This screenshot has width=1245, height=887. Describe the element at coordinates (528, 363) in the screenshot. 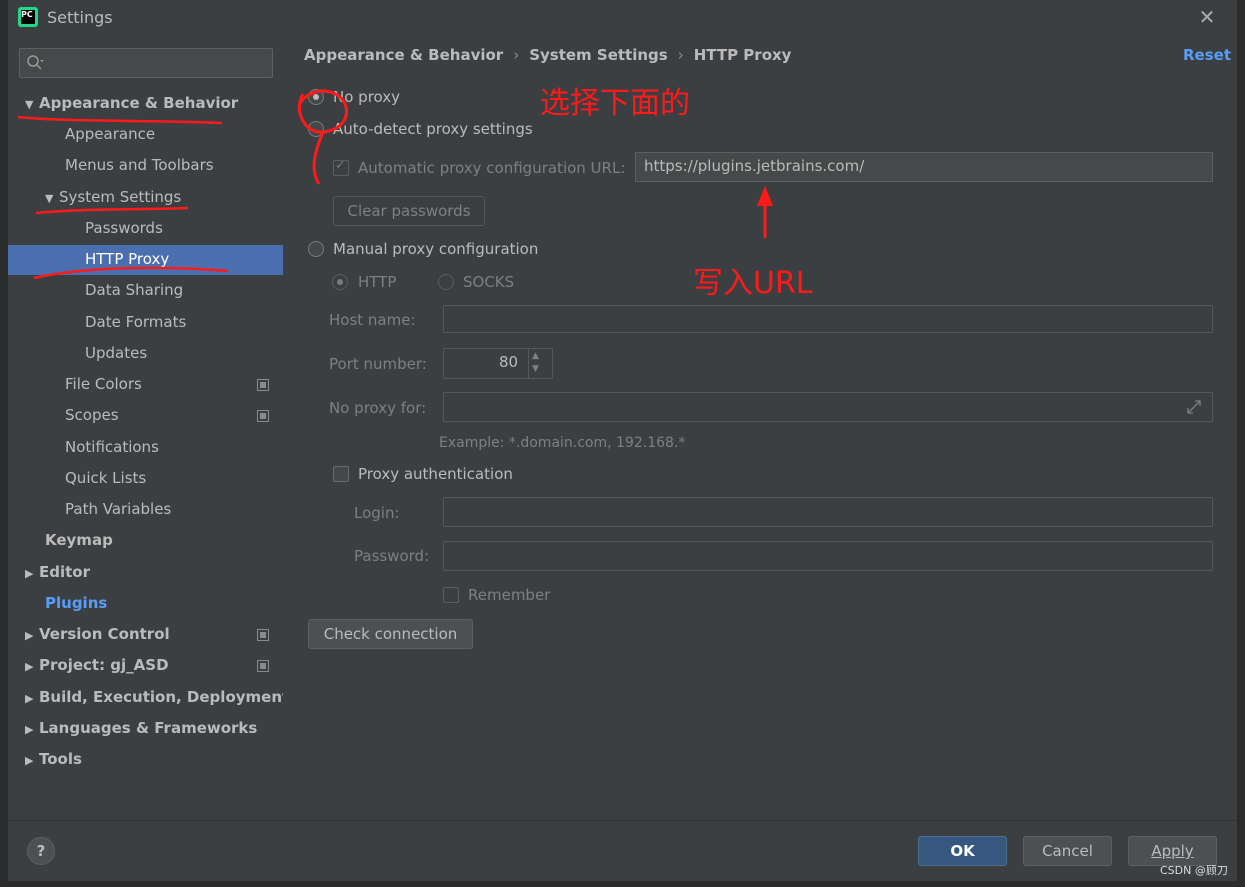

I see `stepper-divider` at that location.